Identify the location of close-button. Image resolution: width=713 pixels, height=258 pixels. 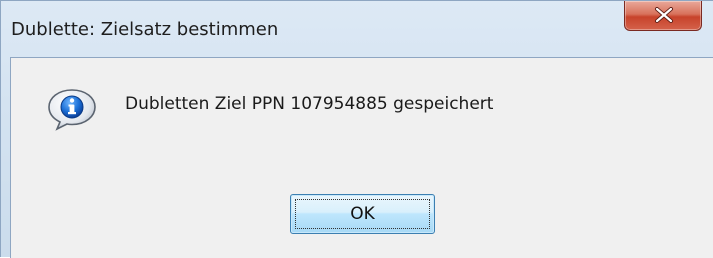
(663, 16).